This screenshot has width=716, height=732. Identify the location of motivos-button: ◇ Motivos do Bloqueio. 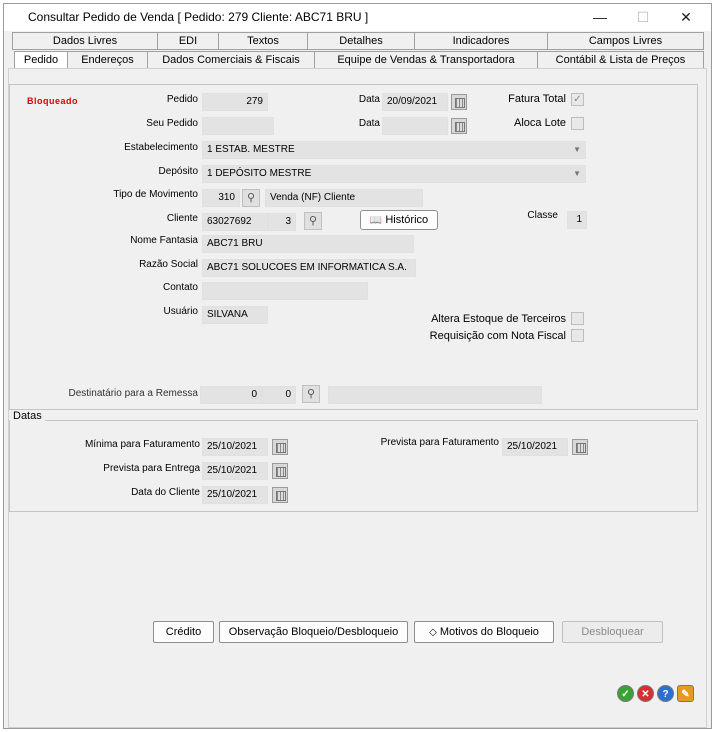
(484, 632).